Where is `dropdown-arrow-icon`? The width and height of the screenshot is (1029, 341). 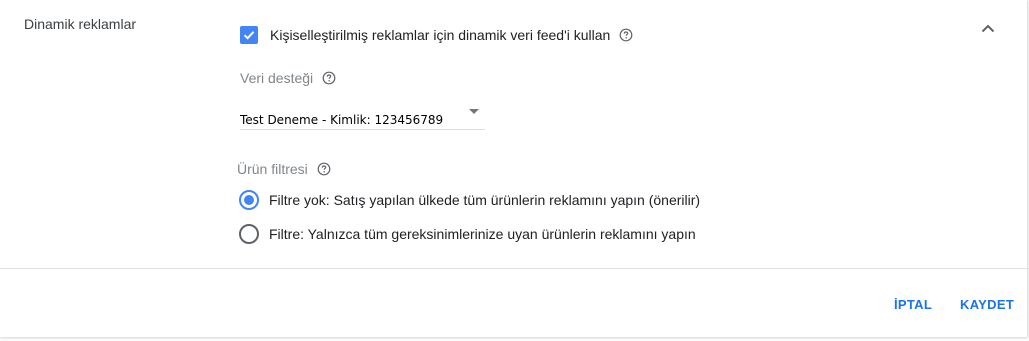 dropdown-arrow-icon is located at coordinates (474, 111).